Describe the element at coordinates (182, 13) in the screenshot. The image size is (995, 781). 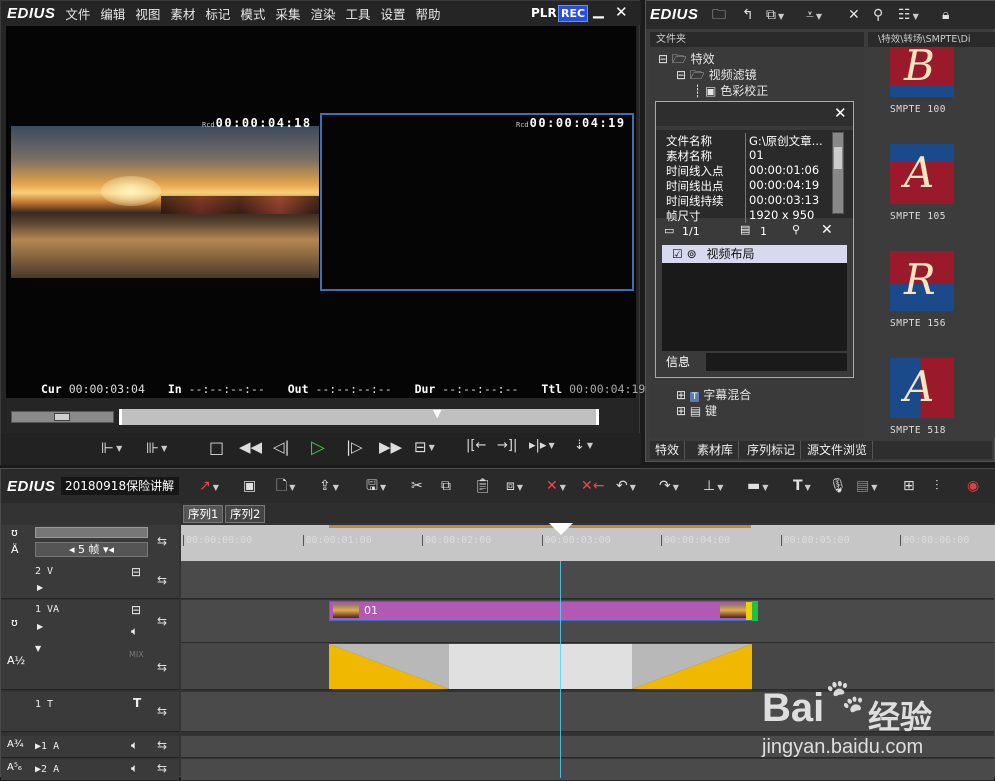
I see `menu-item: 素材` at that location.